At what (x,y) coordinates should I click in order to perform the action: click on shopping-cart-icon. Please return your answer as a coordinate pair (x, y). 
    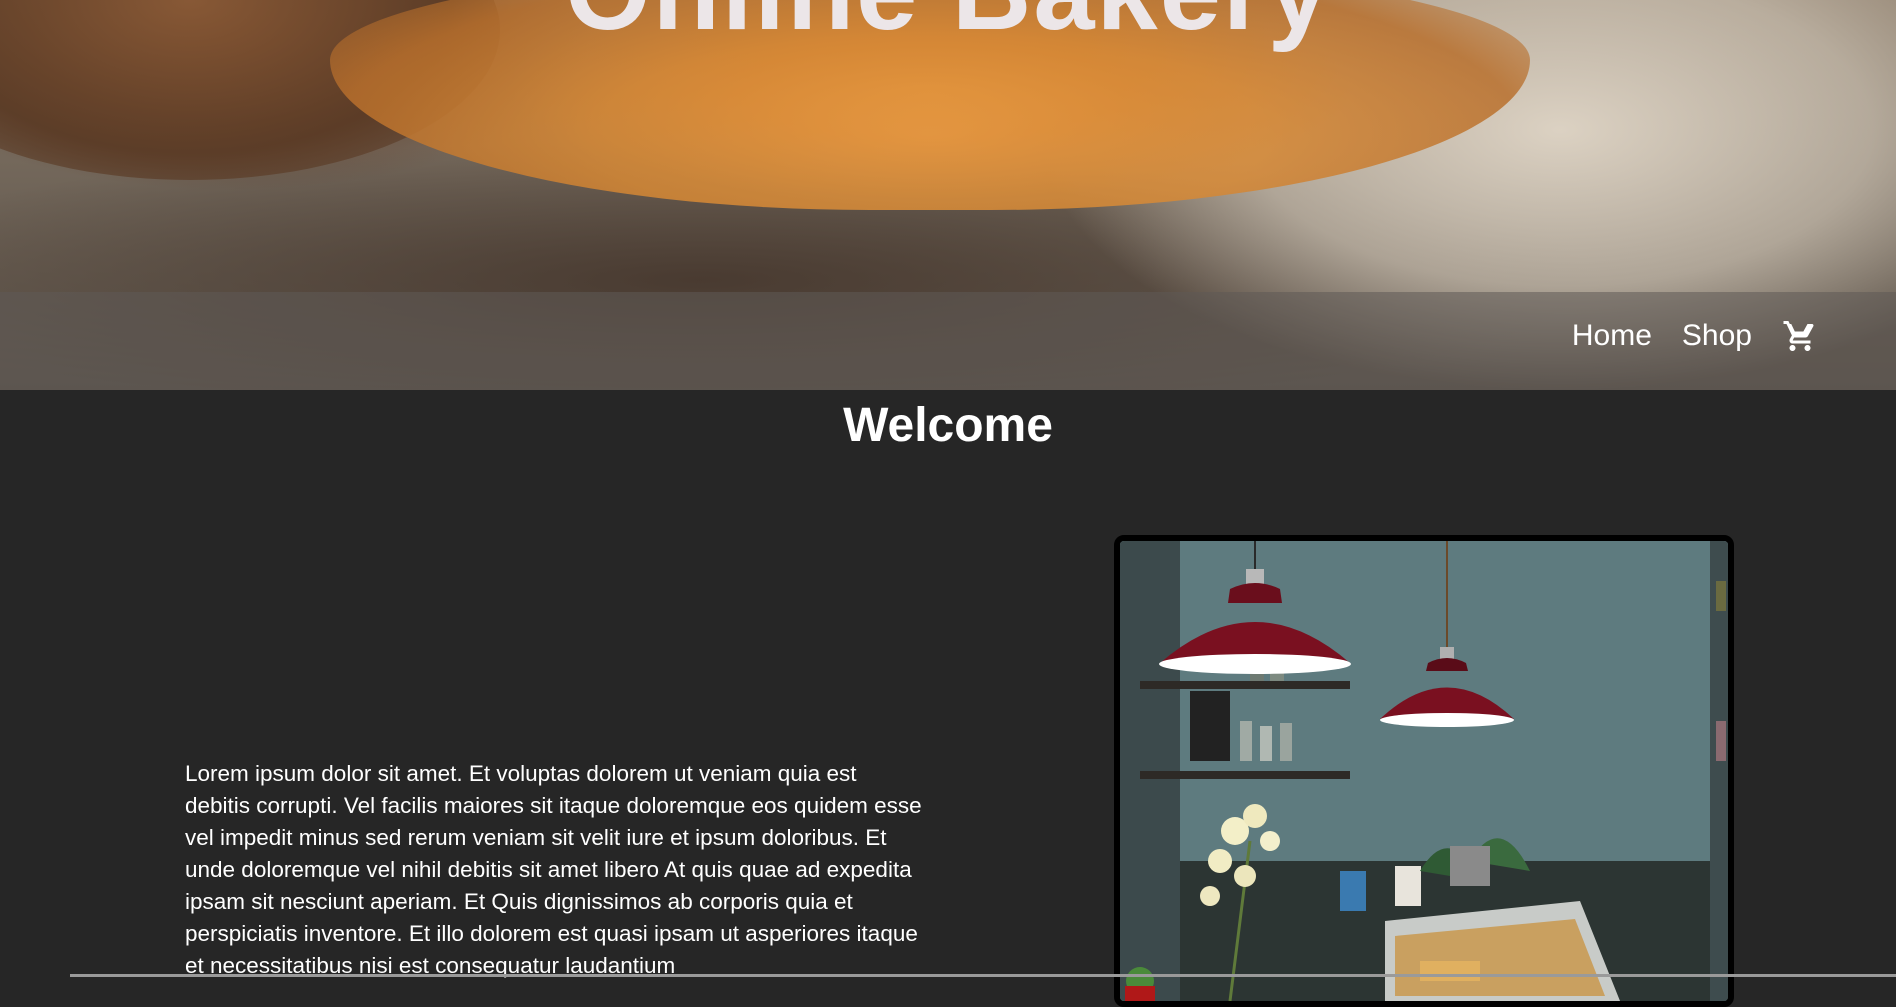
    Looking at the image, I should click on (1800, 336).